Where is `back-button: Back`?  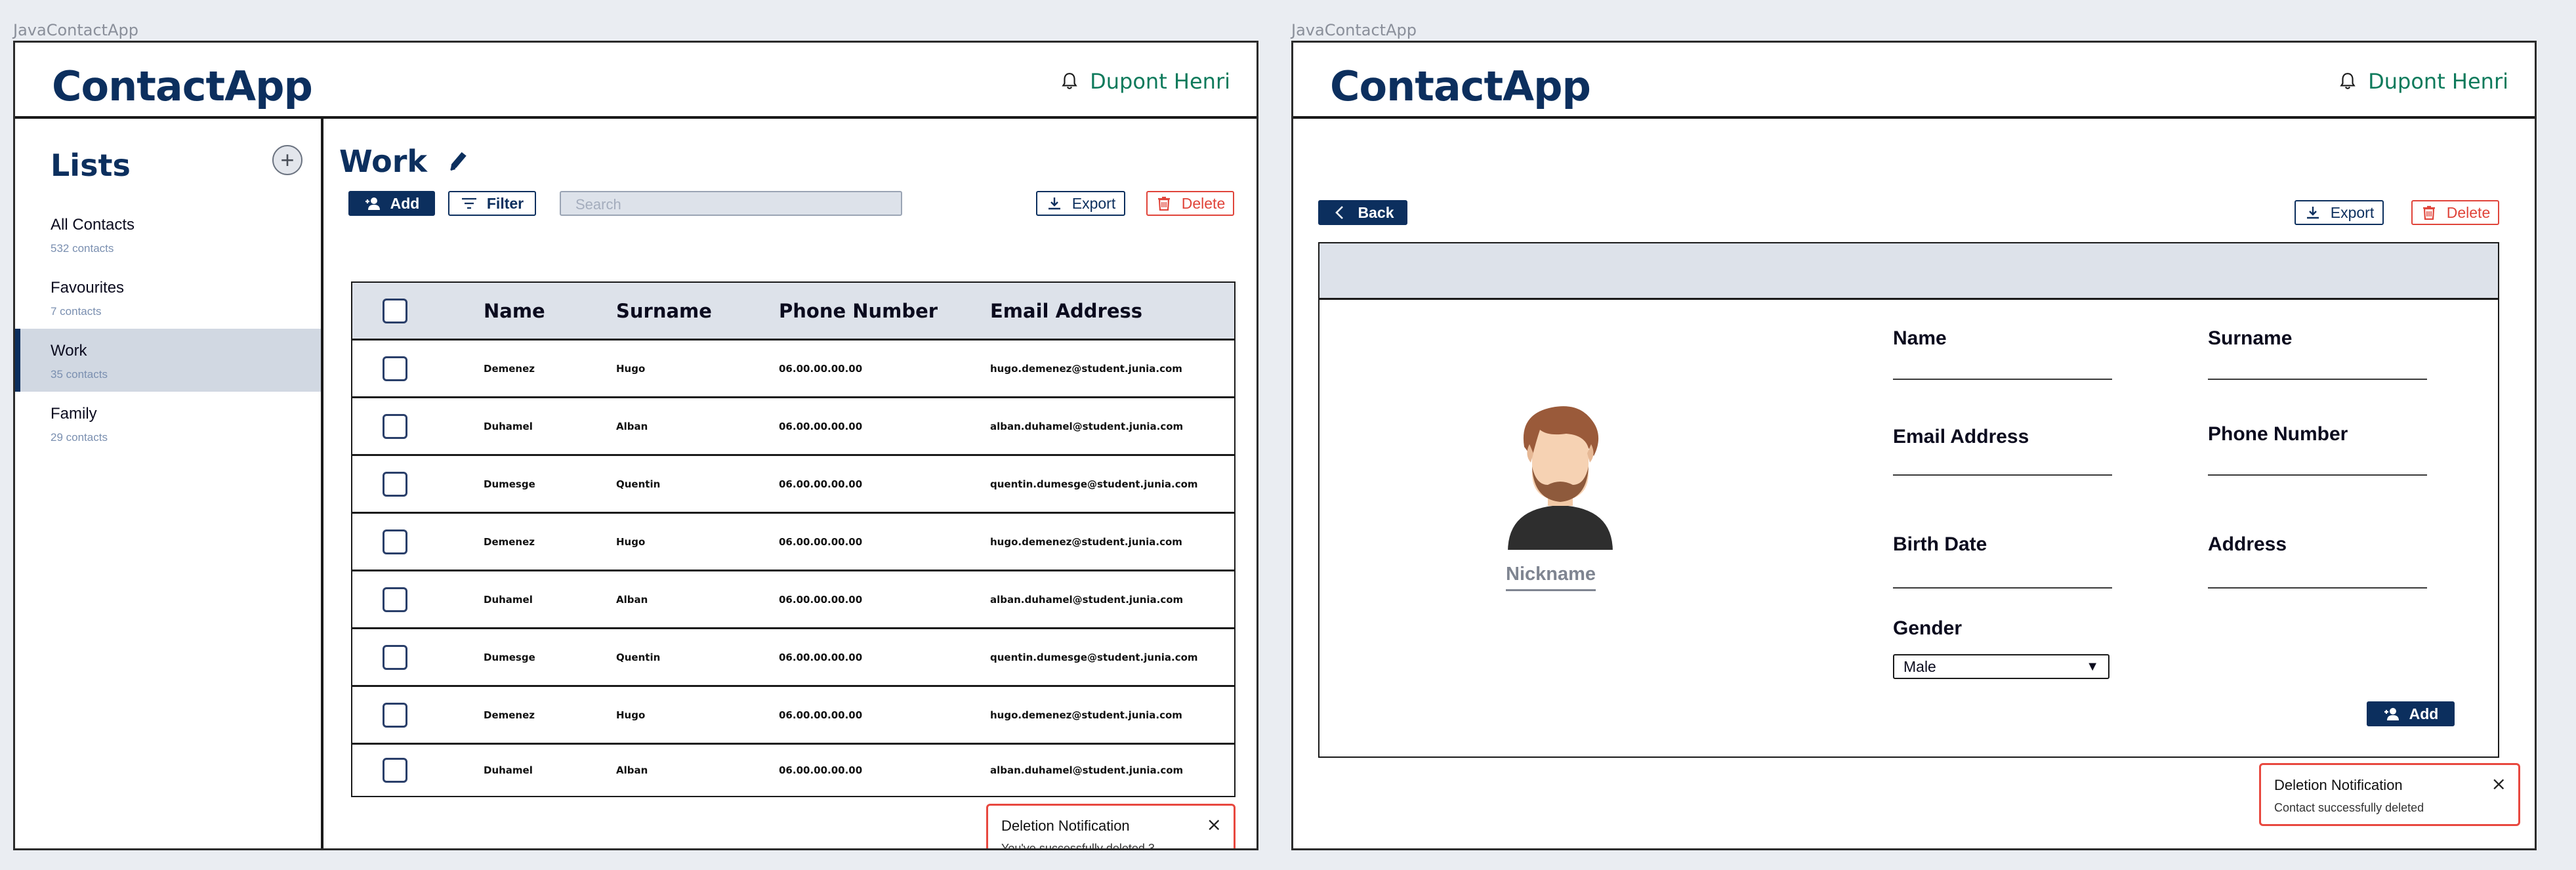
back-button: Back is located at coordinates (1362, 212).